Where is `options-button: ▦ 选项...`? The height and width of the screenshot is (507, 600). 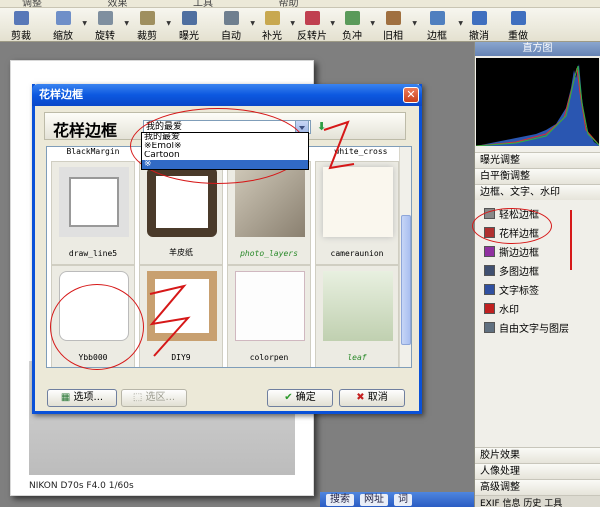 options-button: ▦ 选项... is located at coordinates (82, 398).